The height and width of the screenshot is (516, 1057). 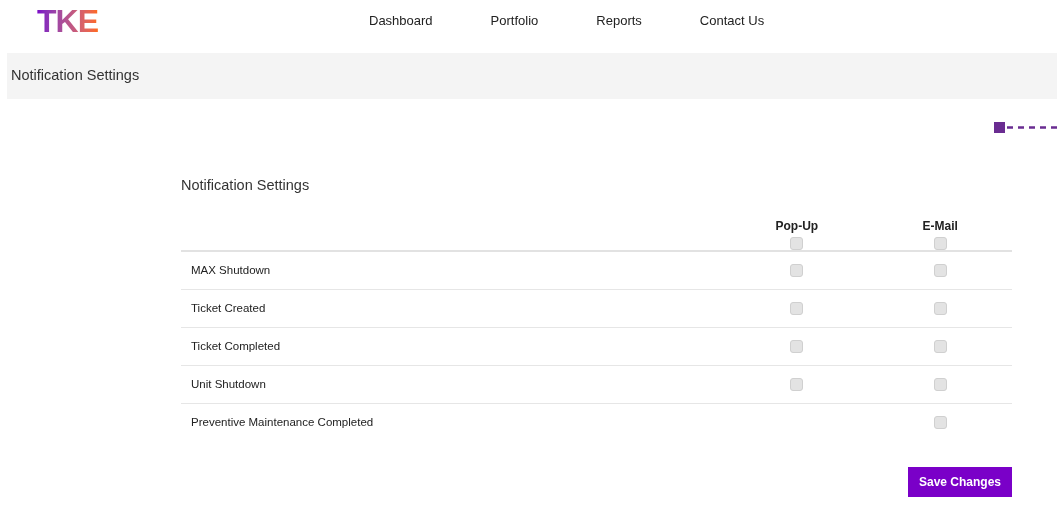 I want to click on nav-link: Portfolio, so click(x=514, y=20).